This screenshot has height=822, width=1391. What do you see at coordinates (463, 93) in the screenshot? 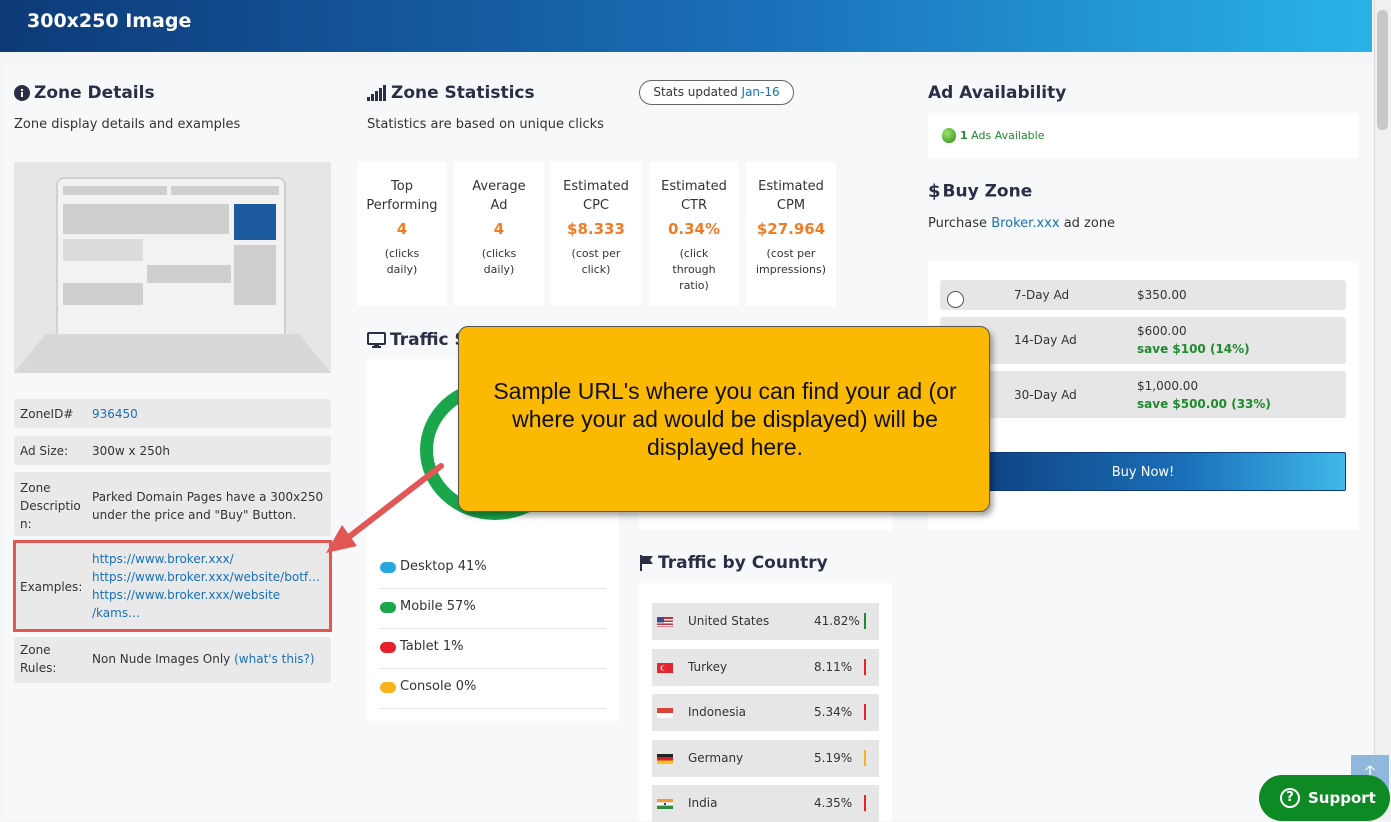
I see `zone-statistics-title: Zone Statistics` at bounding box center [463, 93].